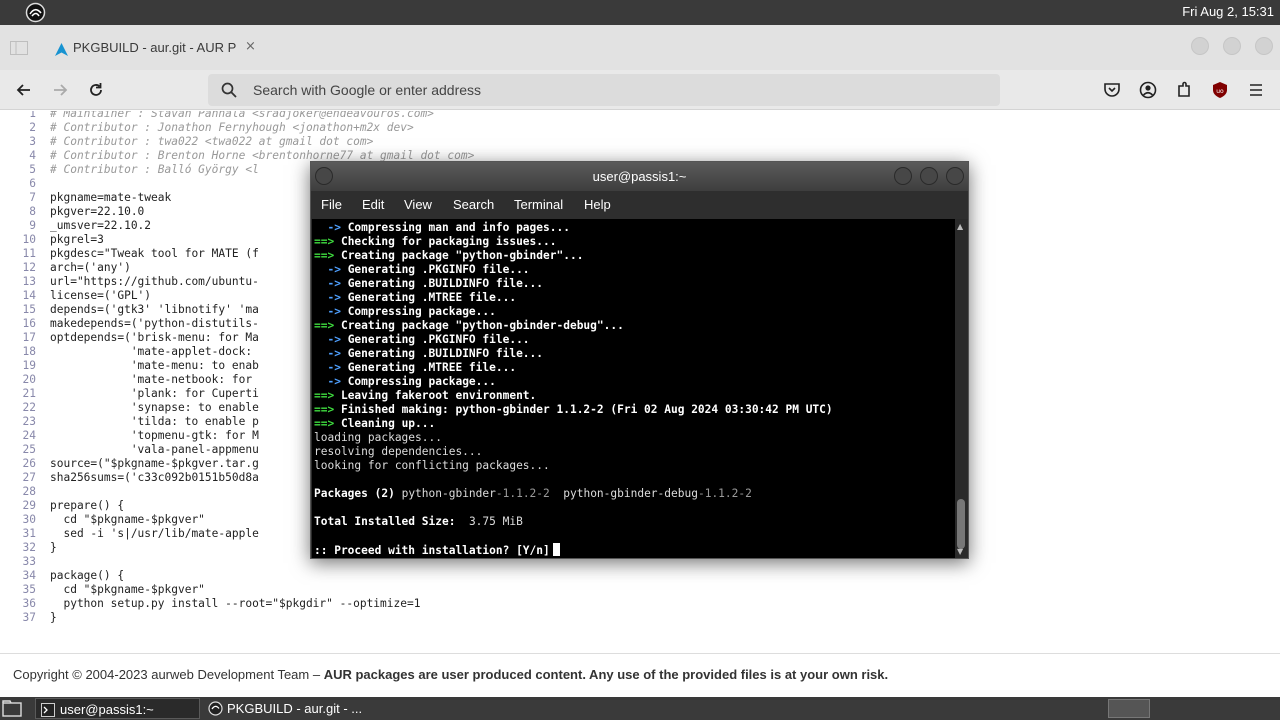  I want to click on code-text: pkgrel=3, so click(77, 239).